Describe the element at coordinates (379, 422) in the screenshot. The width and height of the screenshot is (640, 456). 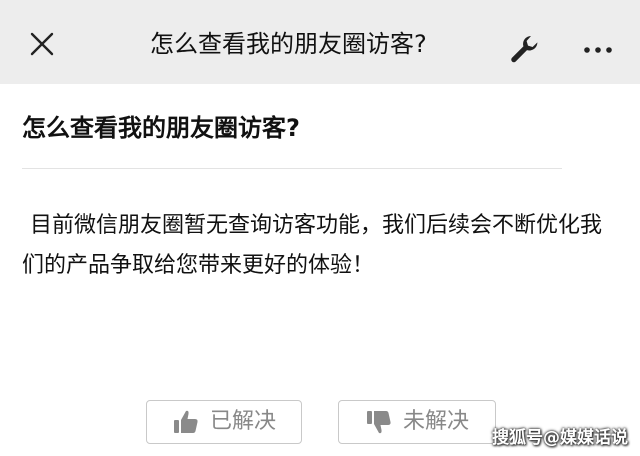
I see `thumbs-down-icon` at that location.